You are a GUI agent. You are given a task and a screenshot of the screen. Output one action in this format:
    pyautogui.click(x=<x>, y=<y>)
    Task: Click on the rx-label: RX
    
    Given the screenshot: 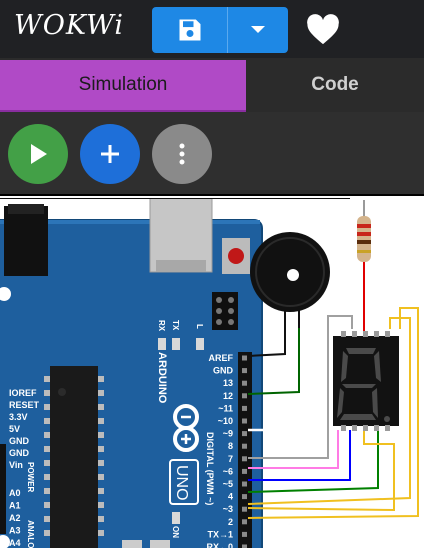 What is the action you would take?
    pyautogui.click(x=161, y=326)
    